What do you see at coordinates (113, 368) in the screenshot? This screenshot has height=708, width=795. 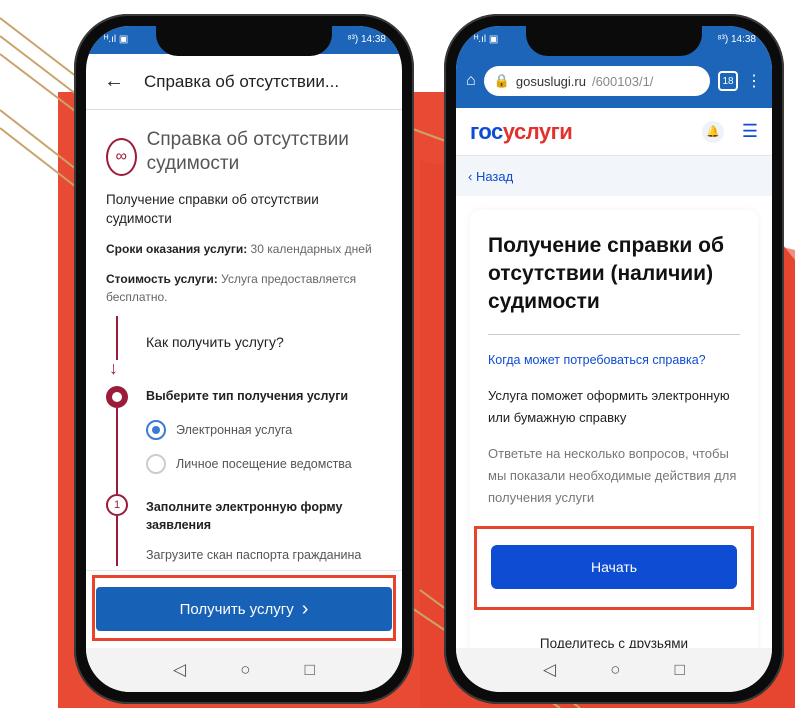 I see `arrow-down-icon: ↓` at bounding box center [113, 368].